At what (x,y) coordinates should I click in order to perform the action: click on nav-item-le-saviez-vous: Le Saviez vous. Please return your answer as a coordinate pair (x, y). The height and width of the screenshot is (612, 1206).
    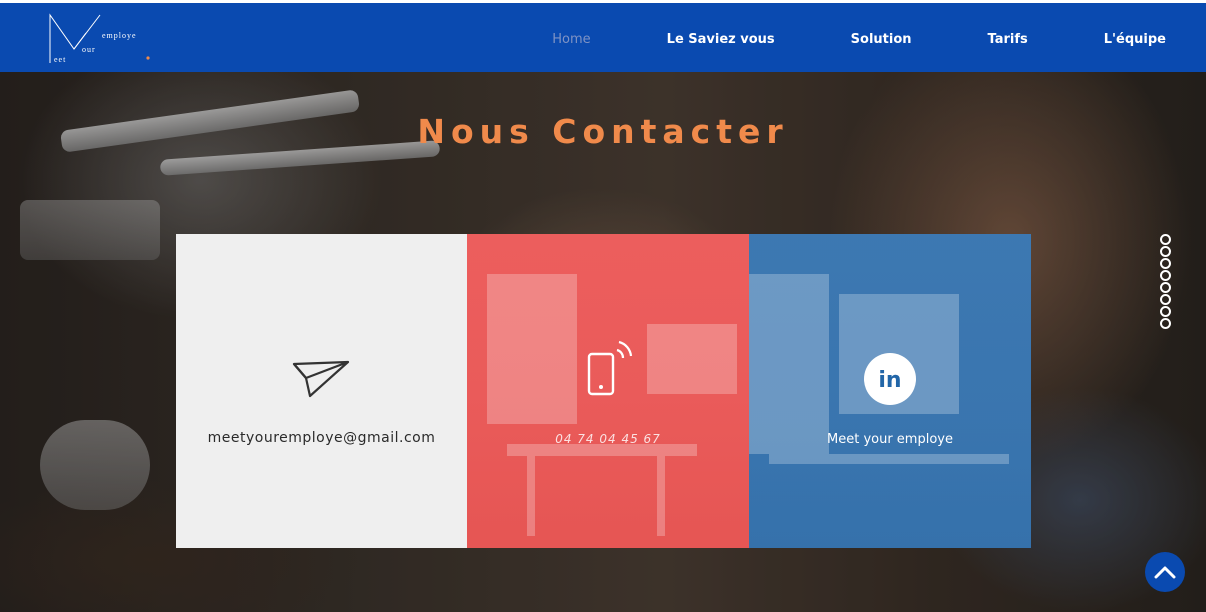
    Looking at the image, I should click on (721, 39).